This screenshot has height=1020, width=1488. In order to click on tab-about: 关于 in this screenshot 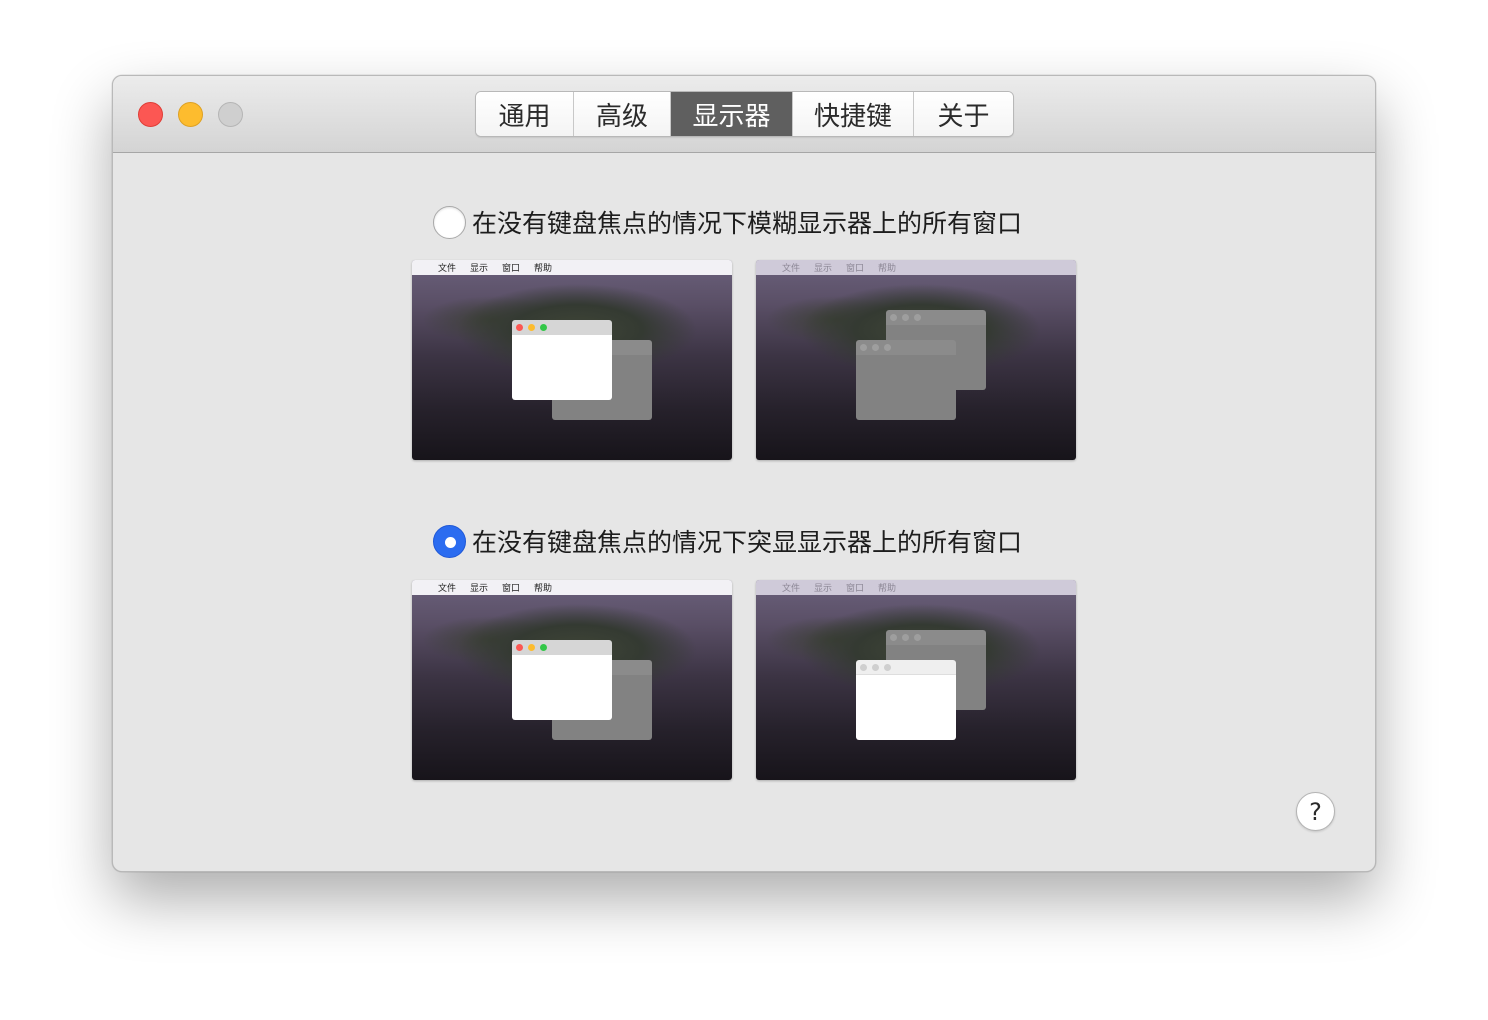, I will do `click(963, 114)`.